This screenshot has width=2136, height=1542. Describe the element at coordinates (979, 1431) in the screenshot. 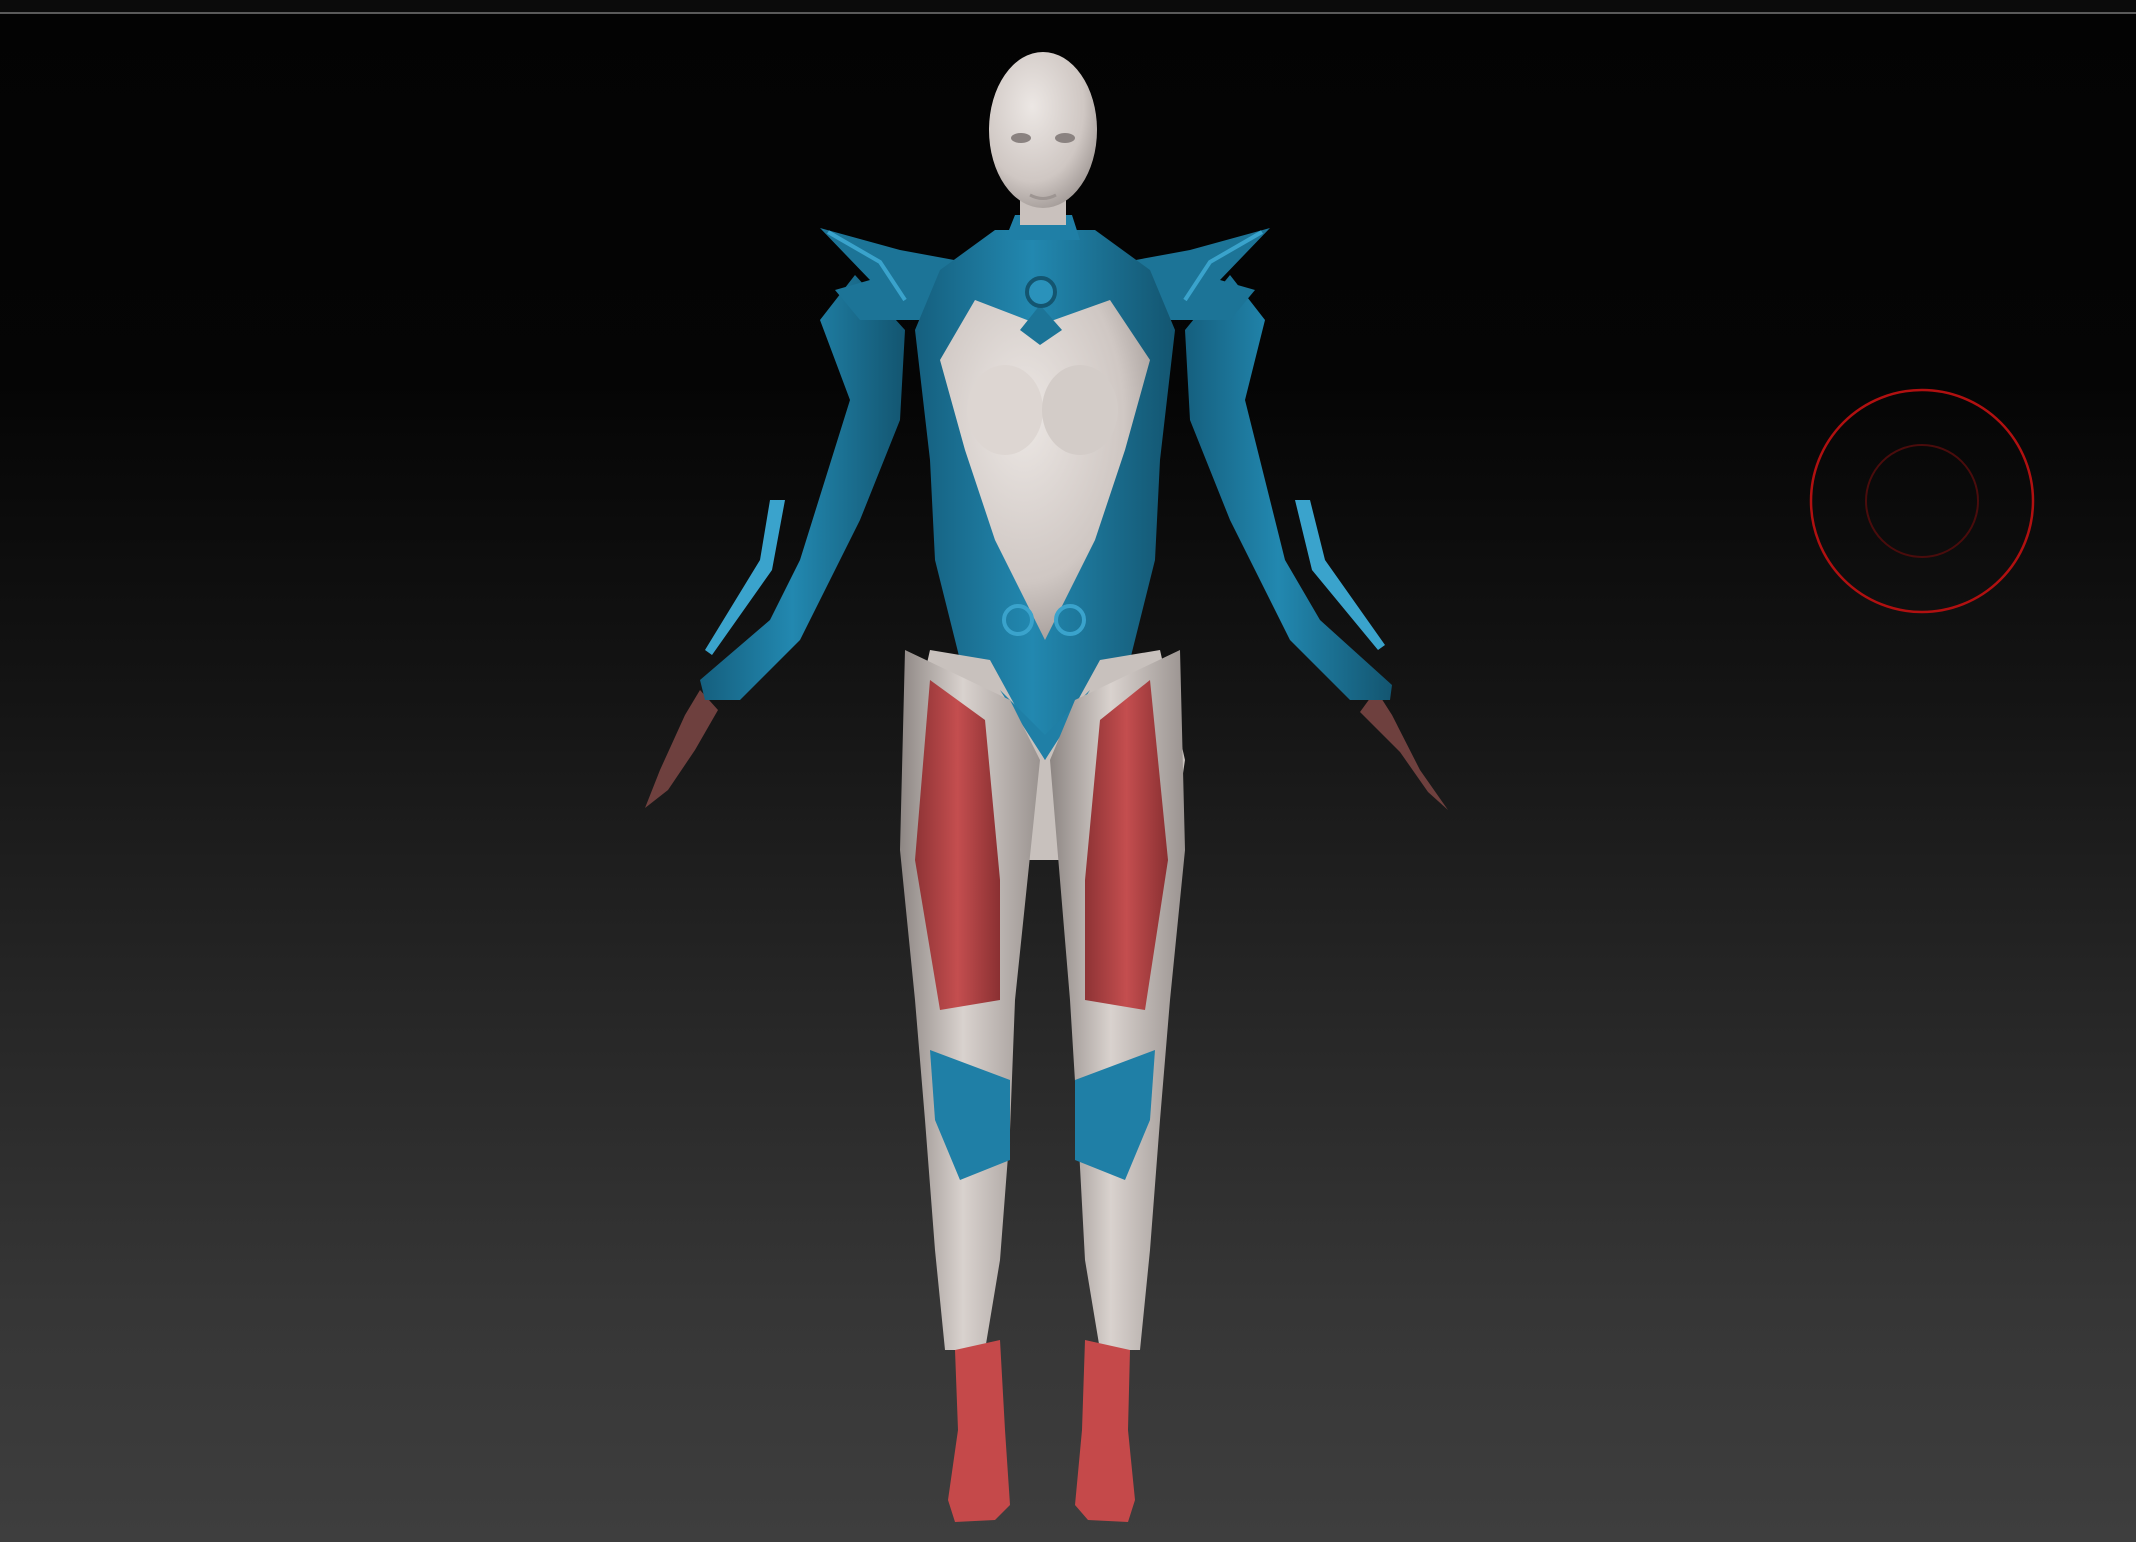

I see `left-boot` at that location.